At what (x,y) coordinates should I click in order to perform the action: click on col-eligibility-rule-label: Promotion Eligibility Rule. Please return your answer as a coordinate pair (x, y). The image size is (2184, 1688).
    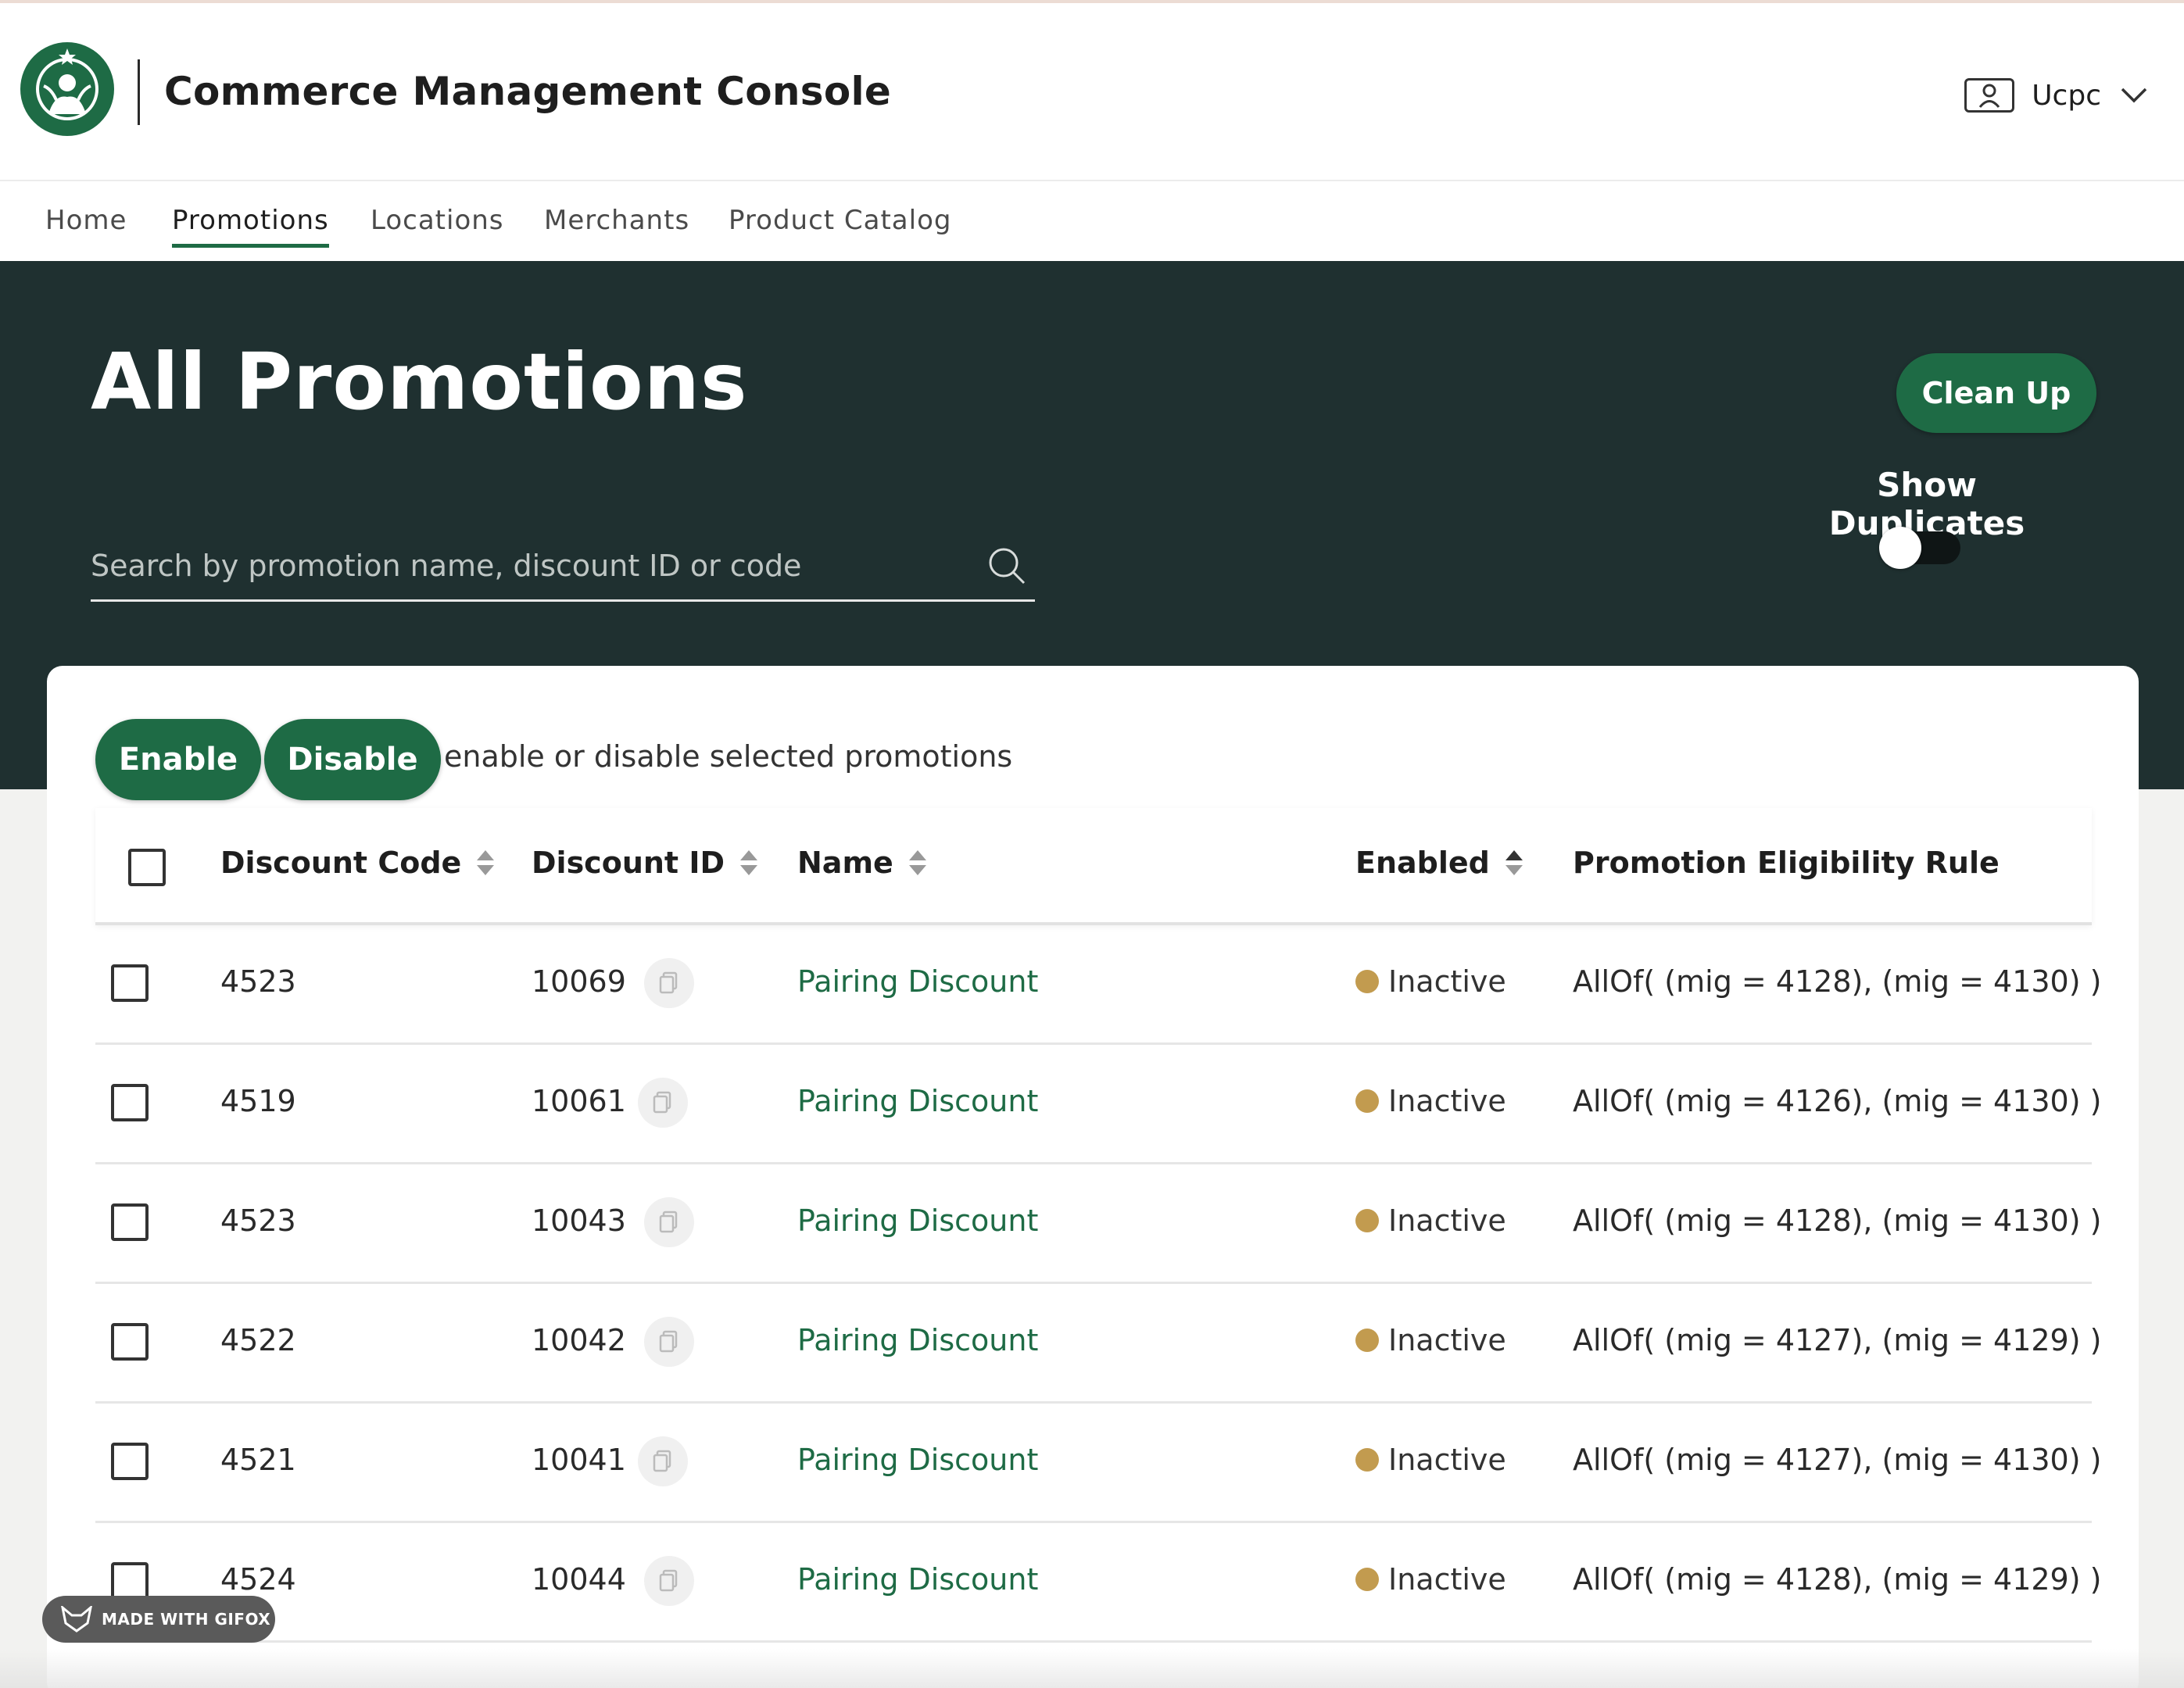
    Looking at the image, I should click on (1786, 863).